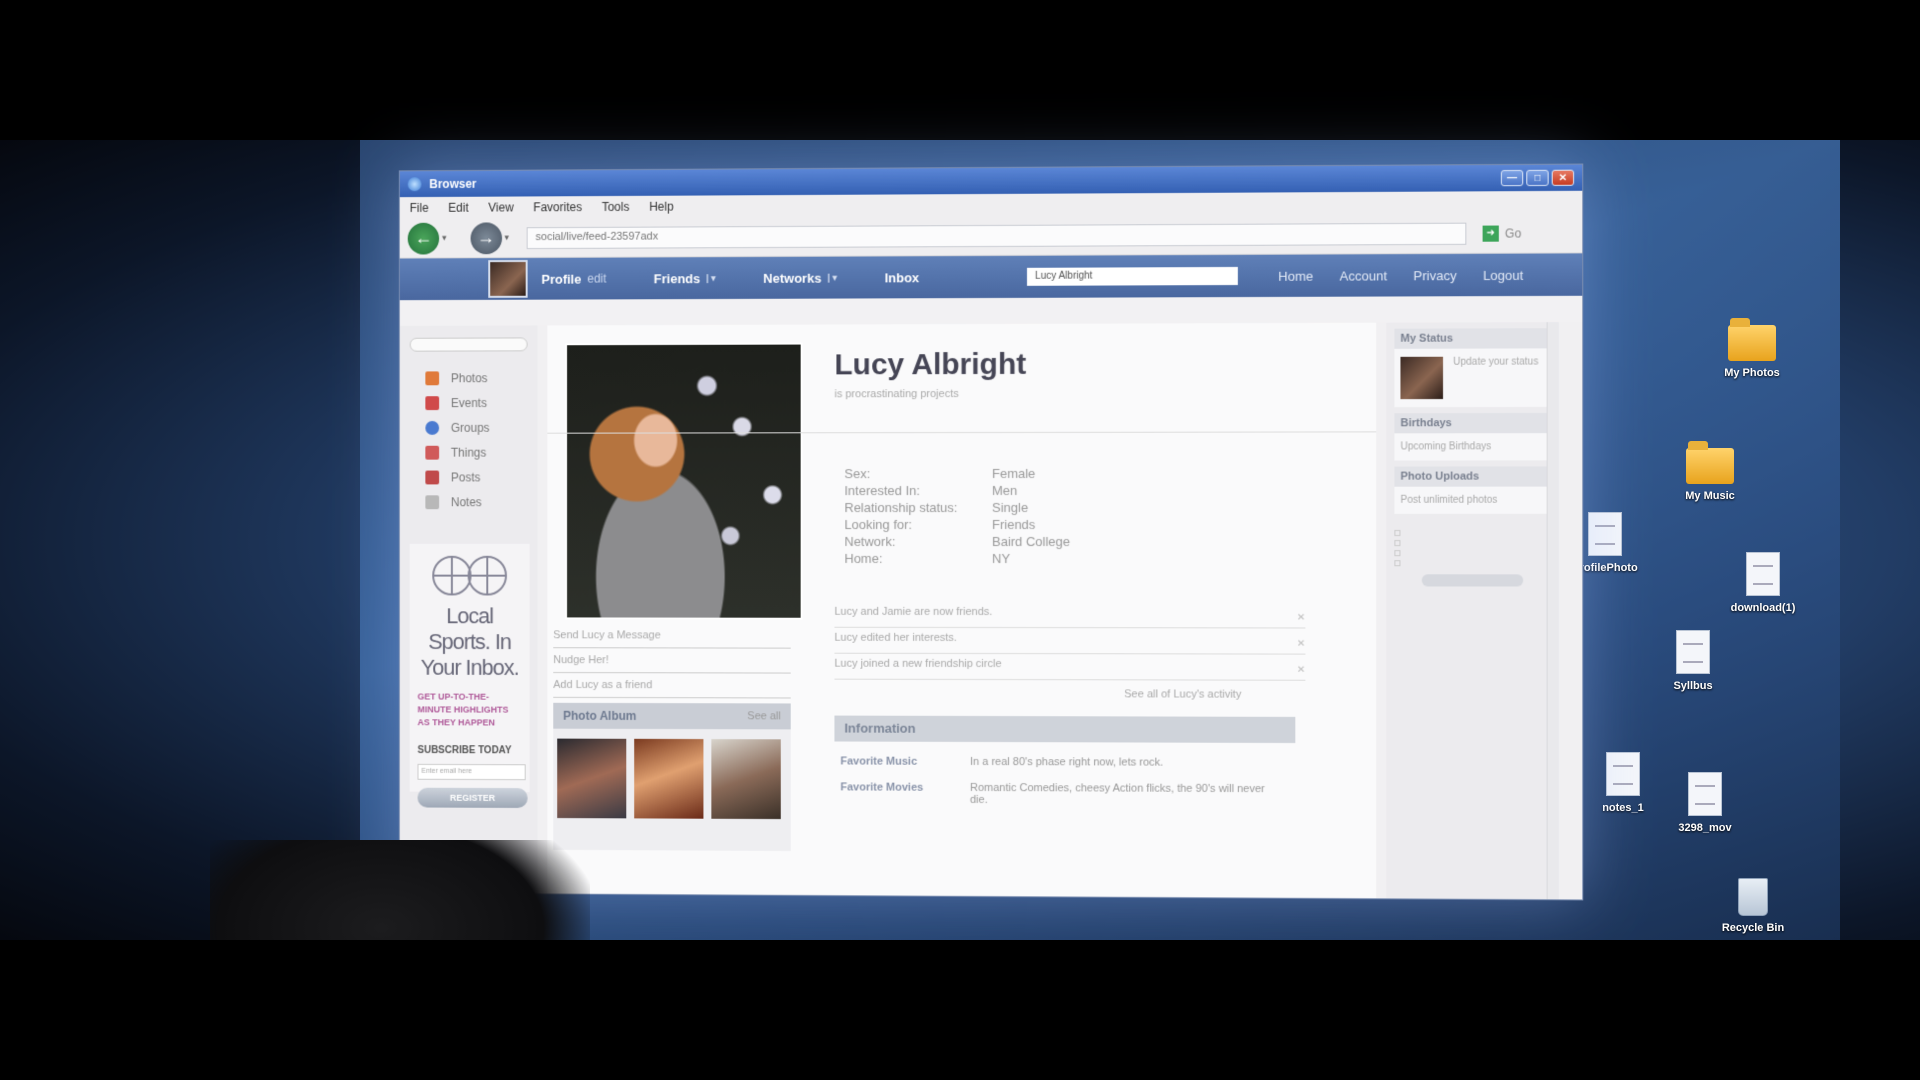 Image resolution: width=1920 pixels, height=1080 pixels. Describe the element at coordinates (500, 208) in the screenshot. I see `menu-view: View` at that location.